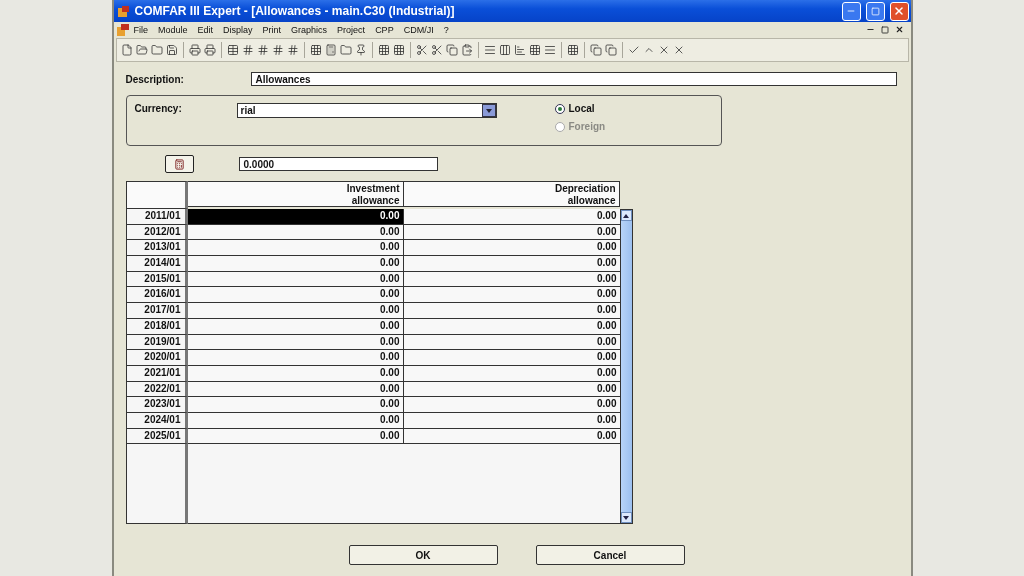  What do you see at coordinates (156, 311) in the screenshot?
I see `row-header: 2017/01` at bounding box center [156, 311].